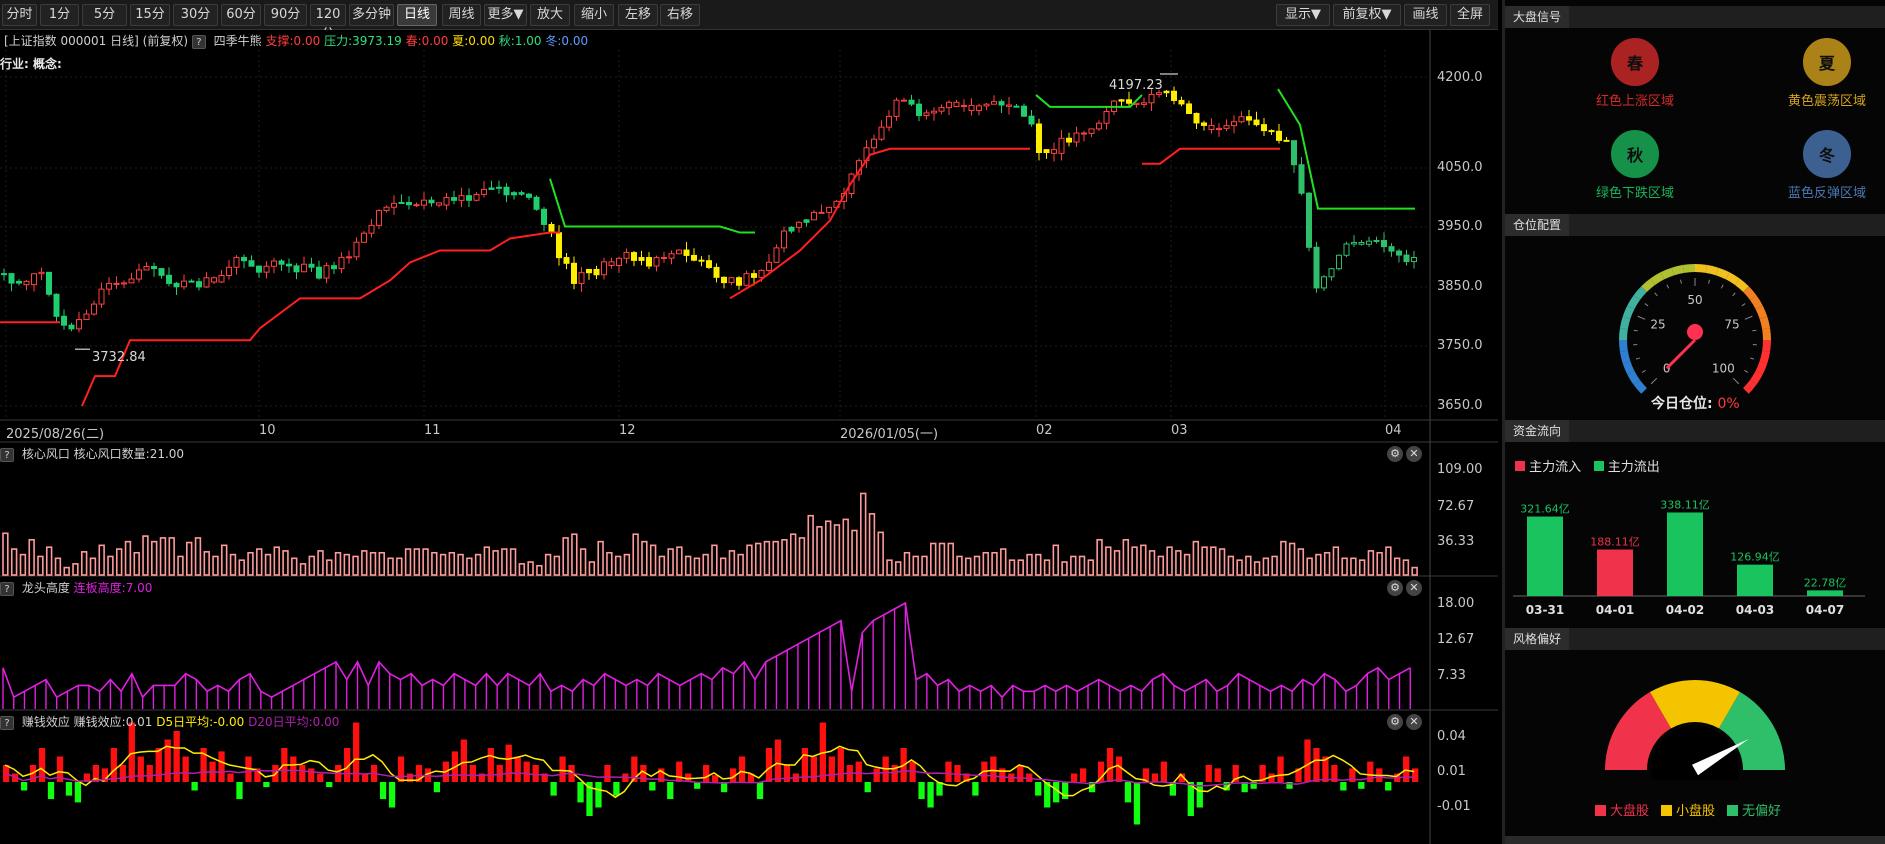 The image size is (1885, 844). What do you see at coordinates (1635, 62) in the screenshot?
I see `season-icon: 春` at bounding box center [1635, 62].